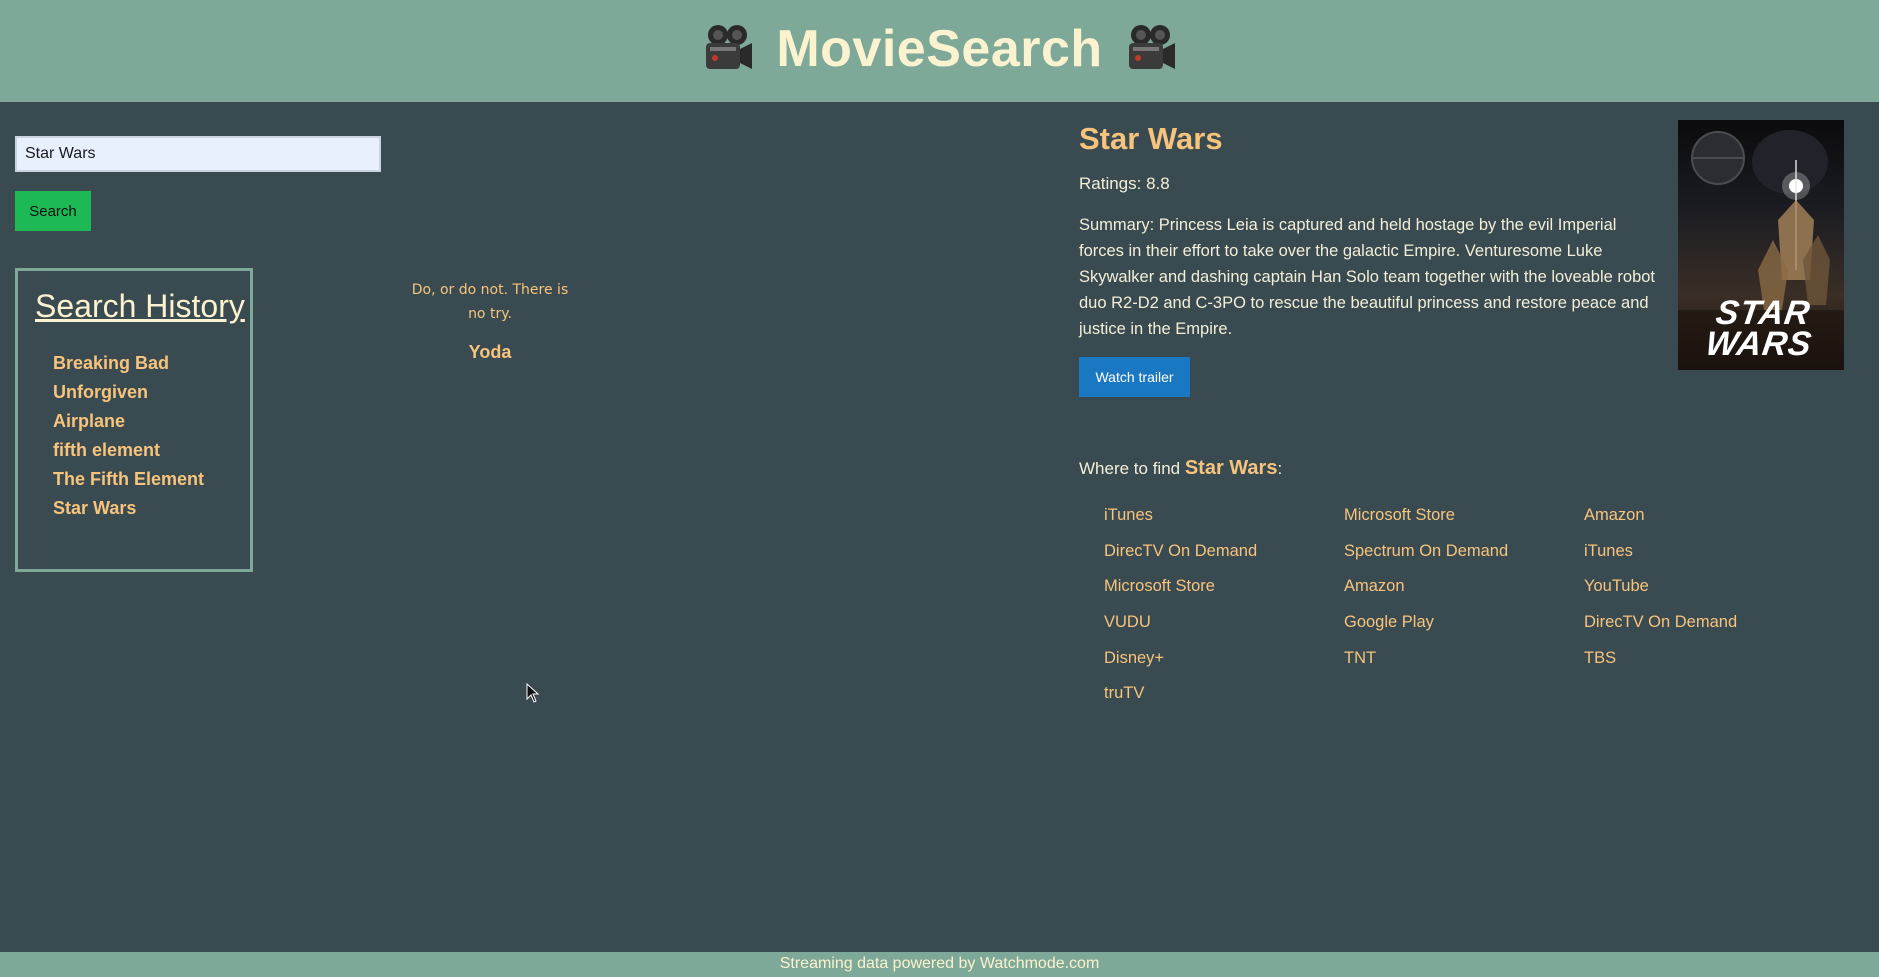  Describe the element at coordinates (1759, 328) in the screenshot. I see `poster-logo: STAR WARS` at that location.